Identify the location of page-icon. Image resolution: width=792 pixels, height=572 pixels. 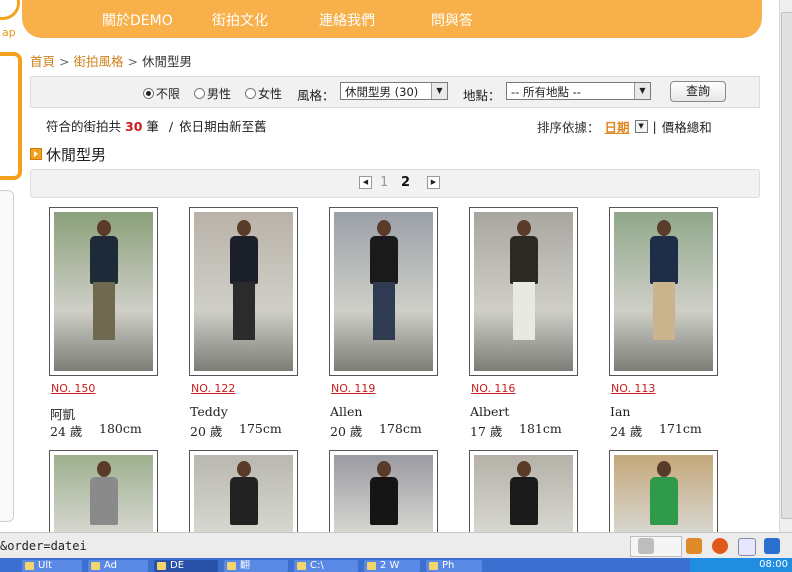
(747, 547).